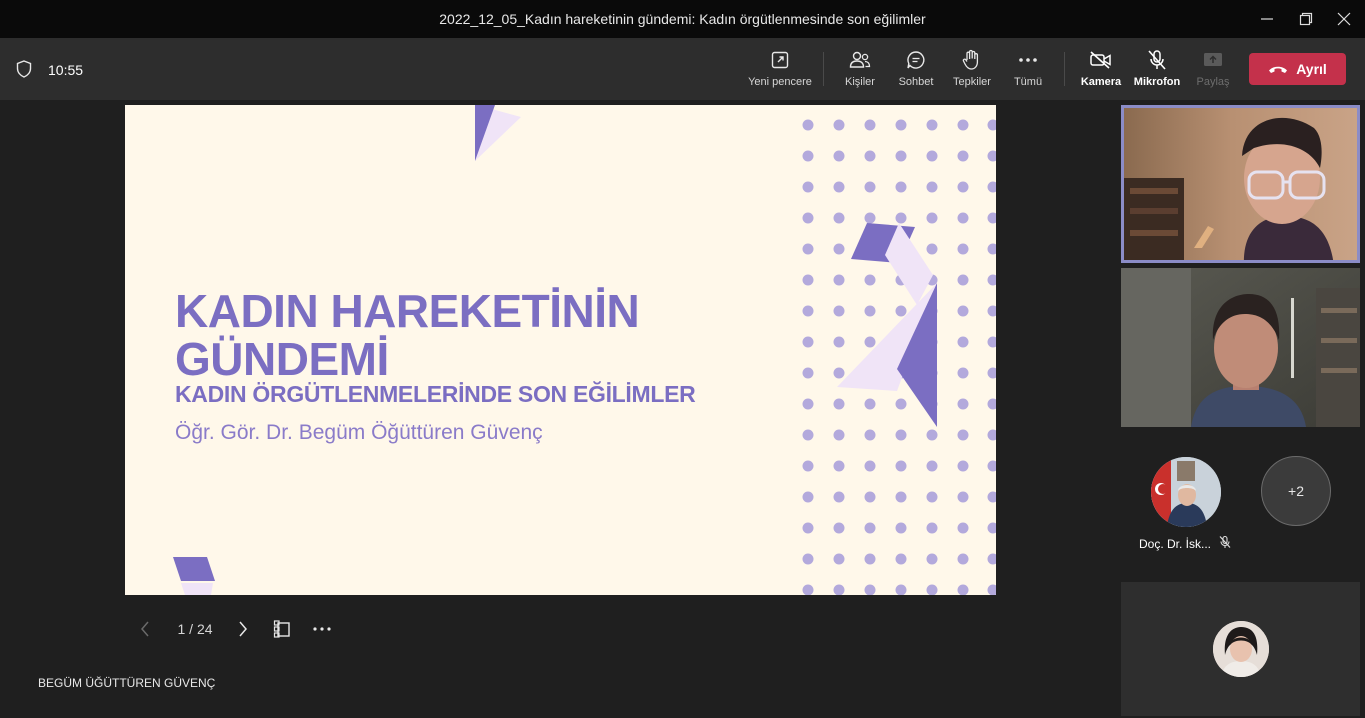 The height and width of the screenshot is (718, 1365). I want to click on slide-subtitle: KADIN ÖRGÜTLENMELERİNDE SON EĞİLİMLER, so click(435, 394).